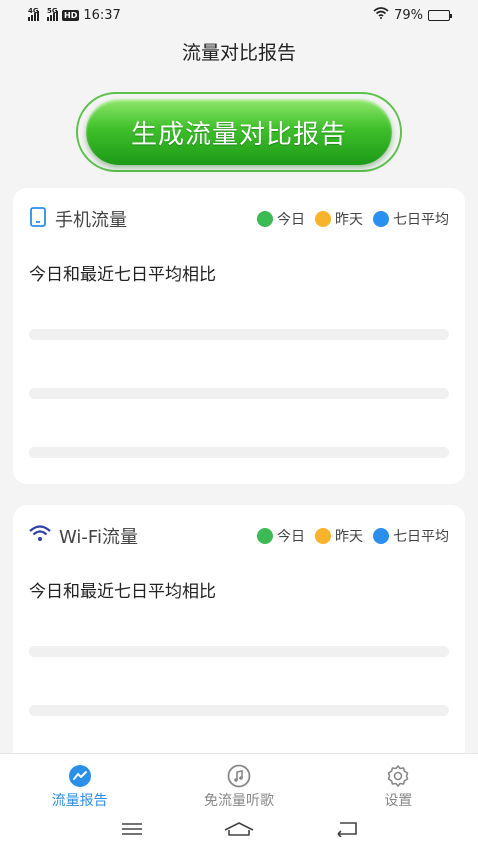 Image resolution: width=478 pixels, height=850 pixels. Describe the element at coordinates (239, 15) in the screenshot. I see `status-bar: 4G 5G HD 16:37 79%` at that location.